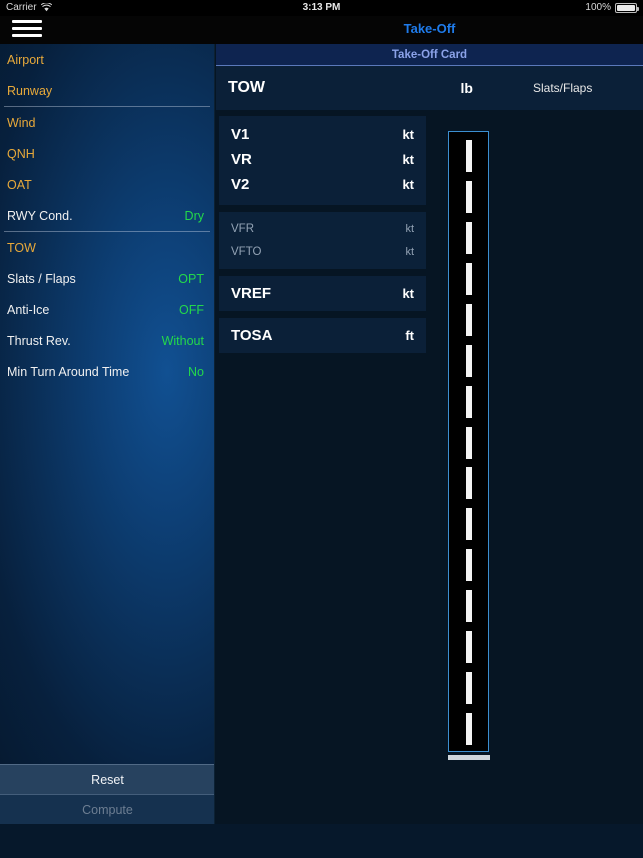 The width and height of the screenshot is (643, 858). Describe the element at coordinates (19, 184) in the screenshot. I see `sidebar-item-label: OAT` at that location.